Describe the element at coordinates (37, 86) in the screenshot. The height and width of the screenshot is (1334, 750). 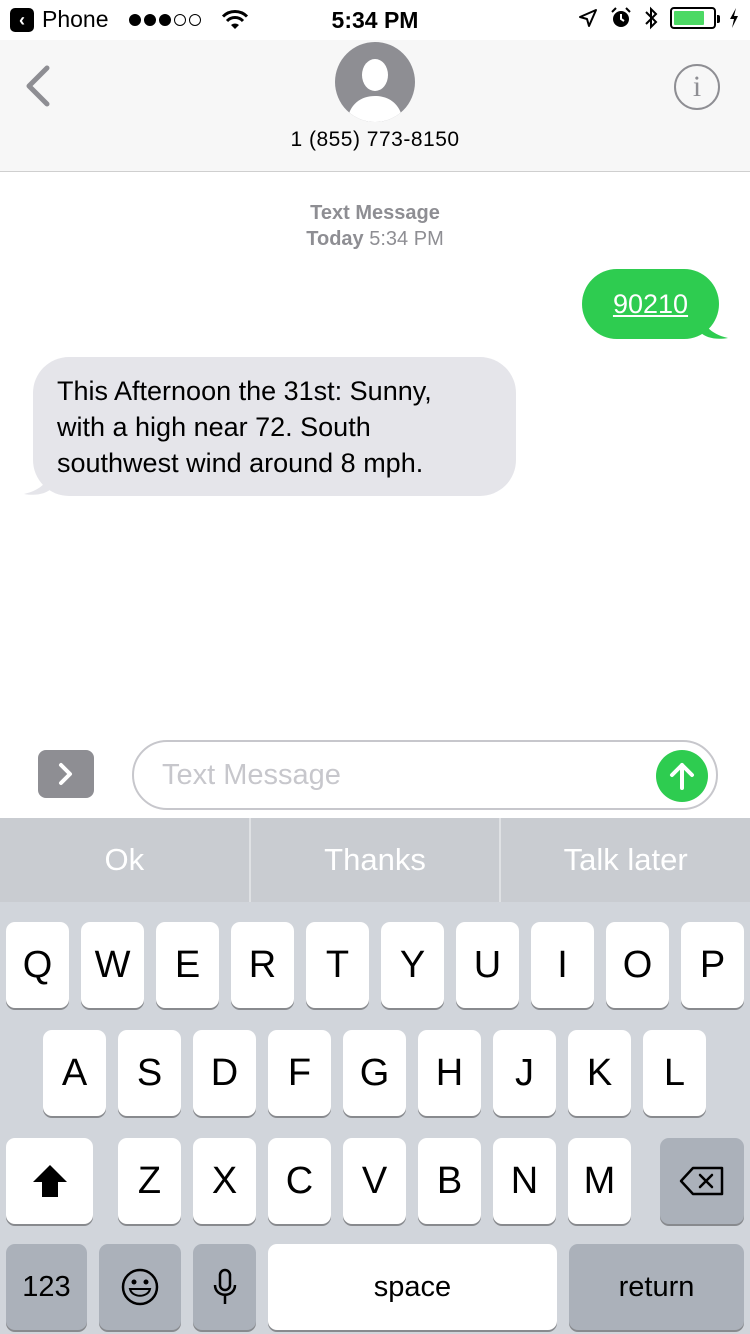
I see `back-chevron-icon` at that location.